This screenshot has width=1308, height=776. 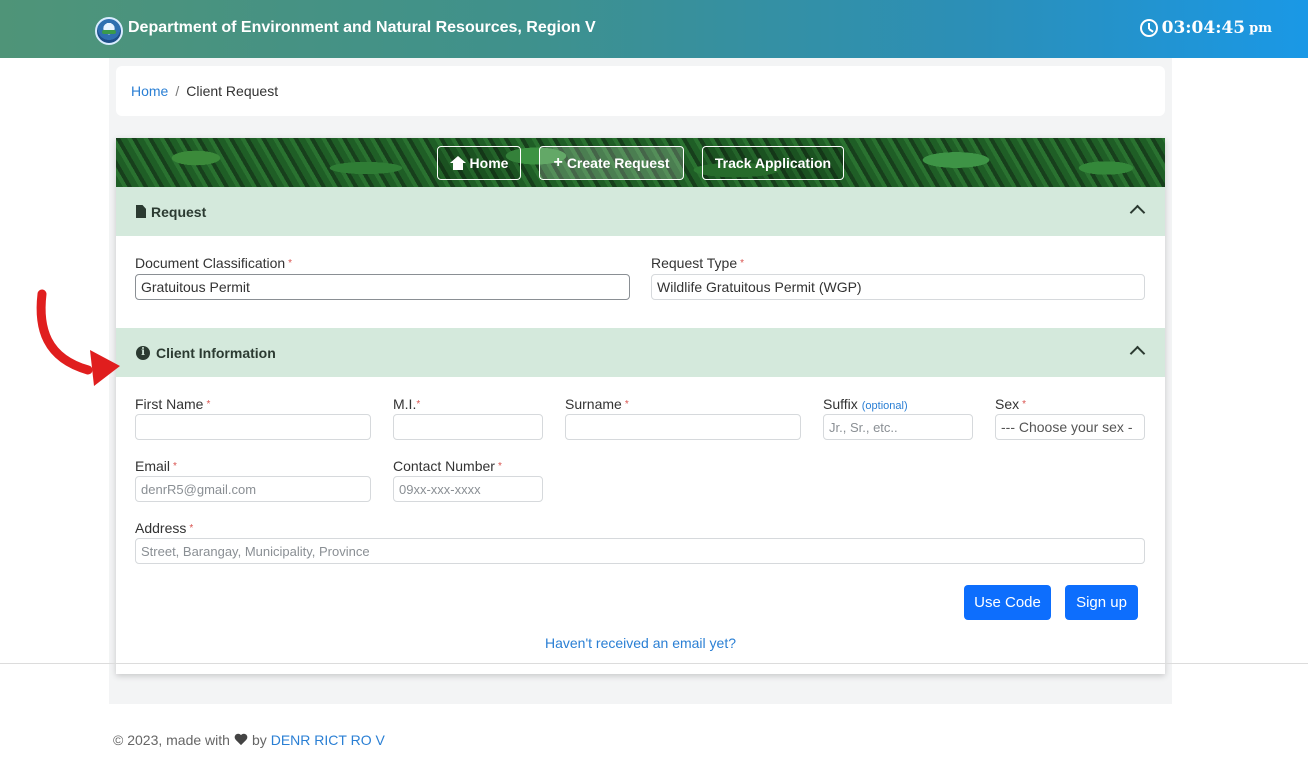 I want to click on breadcrumb-home-link: Home, so click(x=149, y=91).